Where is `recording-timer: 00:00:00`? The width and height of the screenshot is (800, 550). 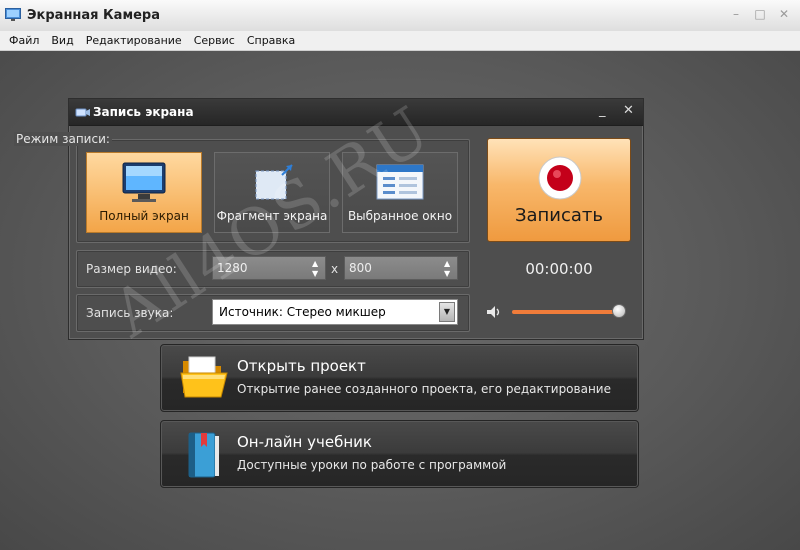
recording-timer: 00:00:00 is located at coordinates (559, 269).